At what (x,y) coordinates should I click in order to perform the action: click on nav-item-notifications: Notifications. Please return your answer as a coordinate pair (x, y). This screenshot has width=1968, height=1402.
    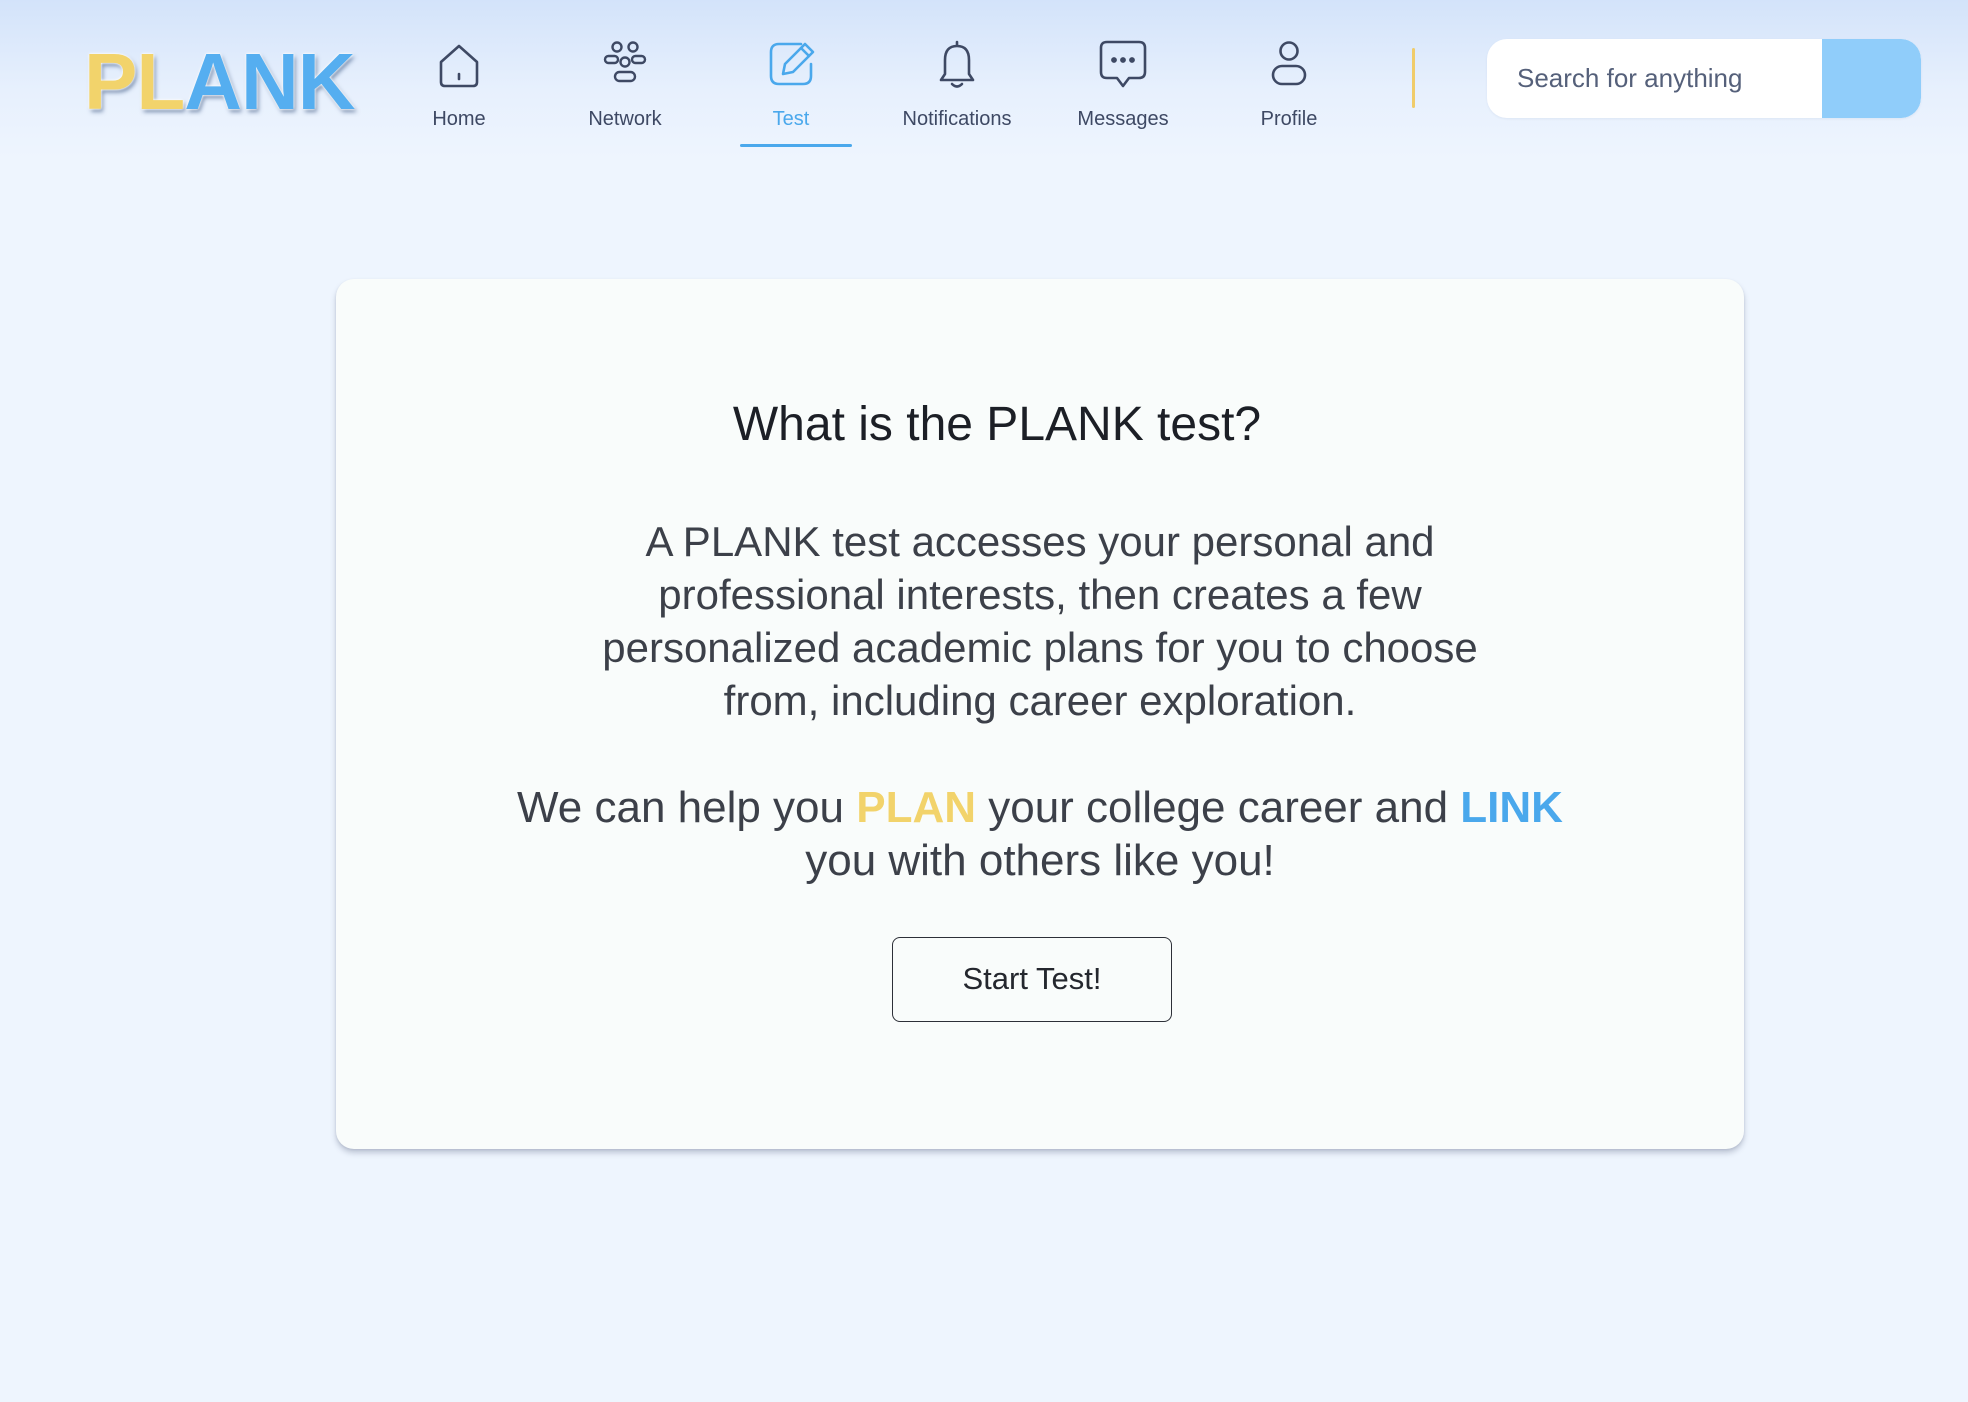
    Looking at the image, I should click on (957, 89).